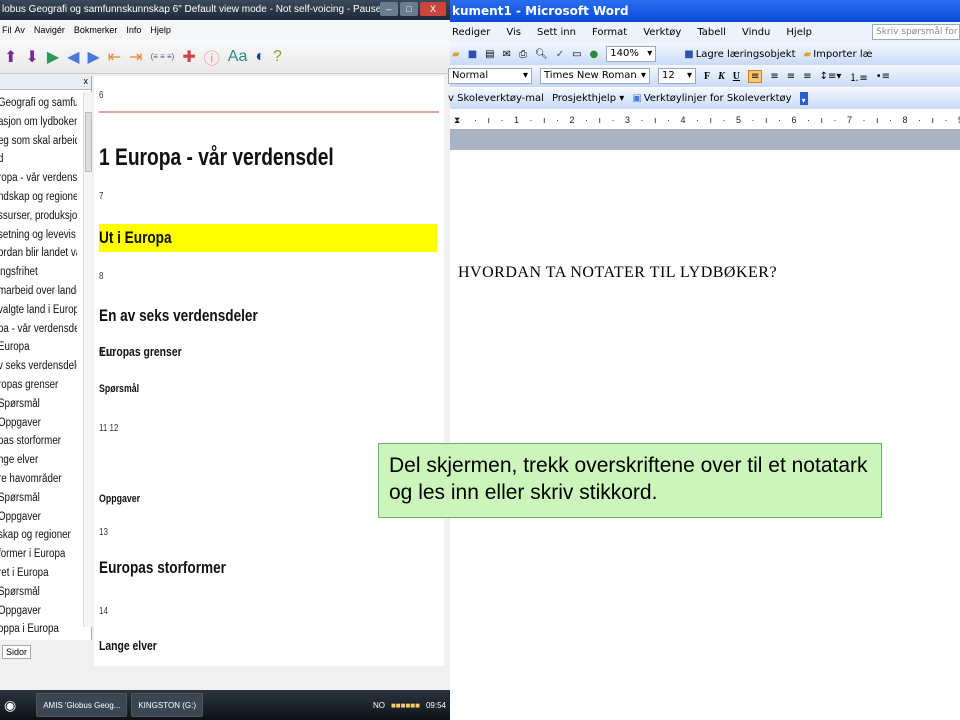 Image resolution: width=960 pixels, height=720 pixels. What do you see at coordinates (38, 517) in the screenshot?
I see `sidebar-item: Oppgaver` at bounding box center [38, 517].